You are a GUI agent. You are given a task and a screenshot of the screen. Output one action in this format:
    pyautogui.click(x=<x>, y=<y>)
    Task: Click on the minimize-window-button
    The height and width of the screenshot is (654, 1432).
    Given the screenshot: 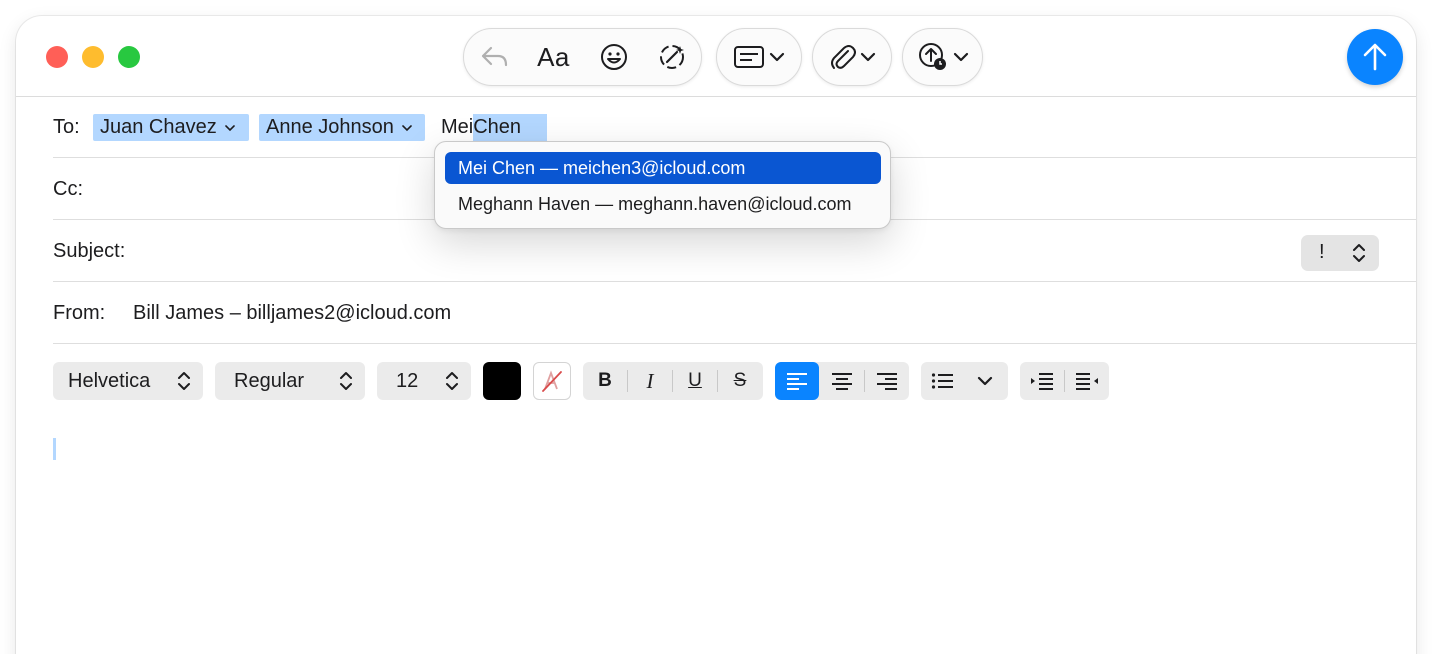 What is the action you would take?
    pyautogui.click(x=93, y=57)
    